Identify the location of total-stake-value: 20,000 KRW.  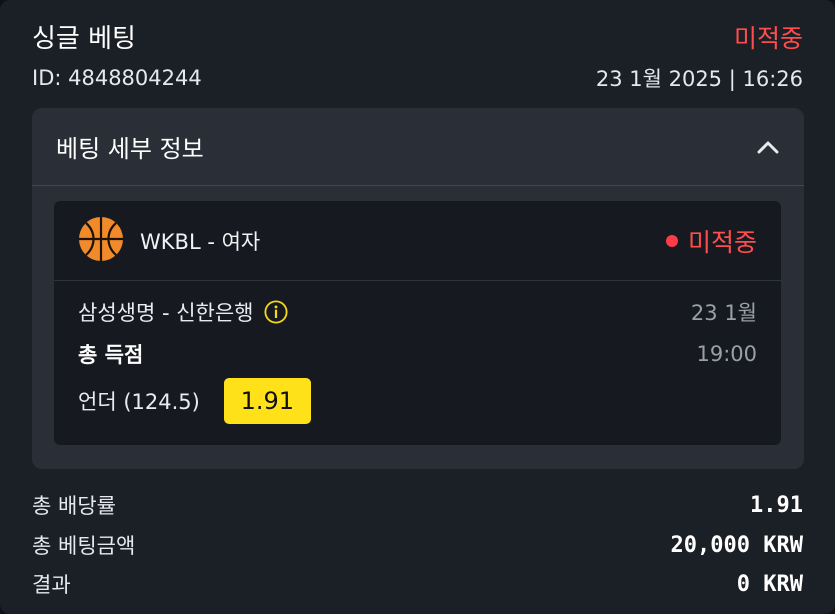
(736, 545).